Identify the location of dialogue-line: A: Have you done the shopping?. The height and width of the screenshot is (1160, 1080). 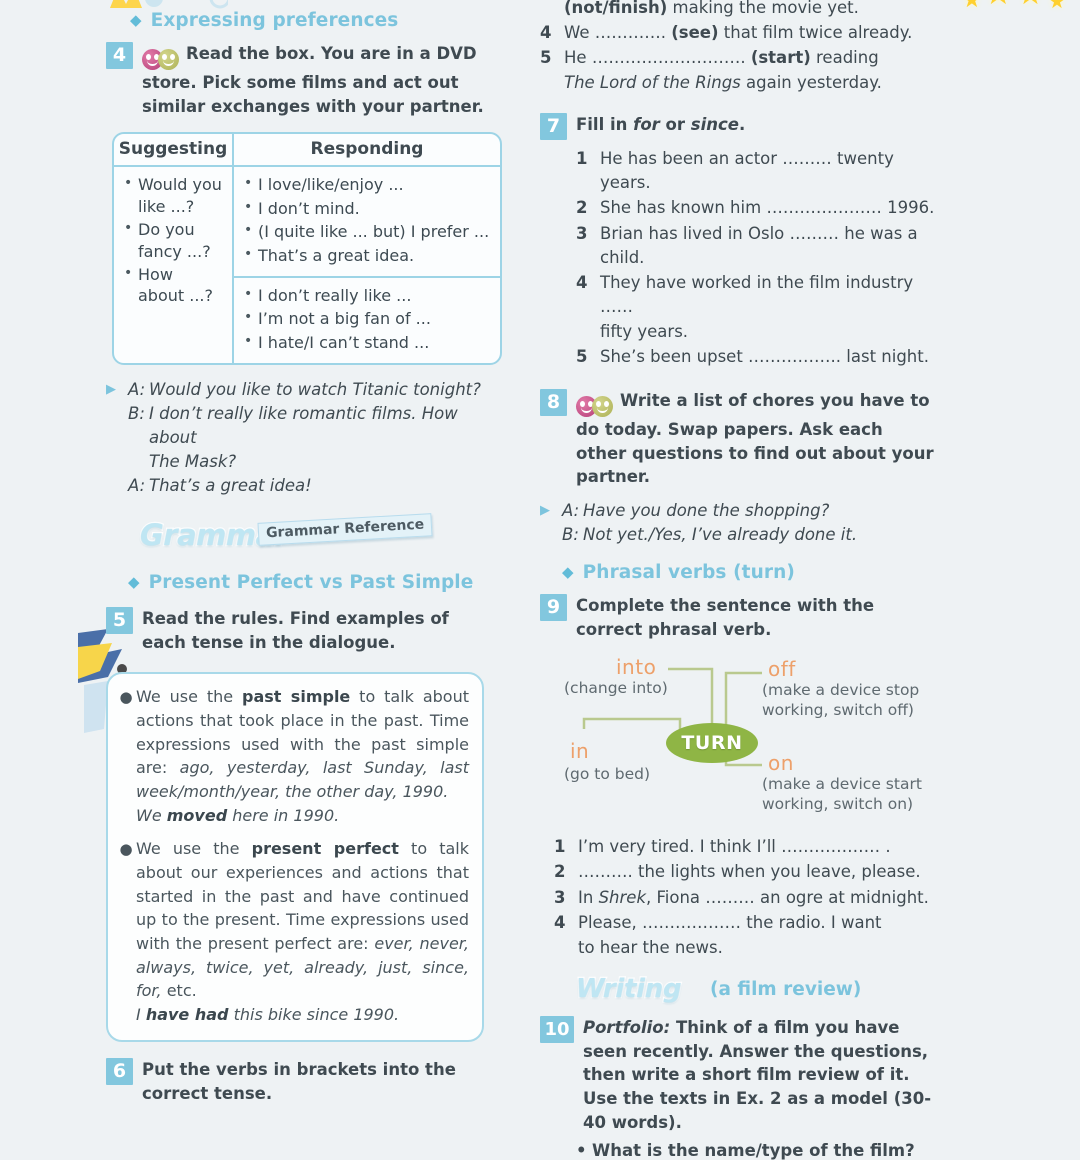
(751, 511).